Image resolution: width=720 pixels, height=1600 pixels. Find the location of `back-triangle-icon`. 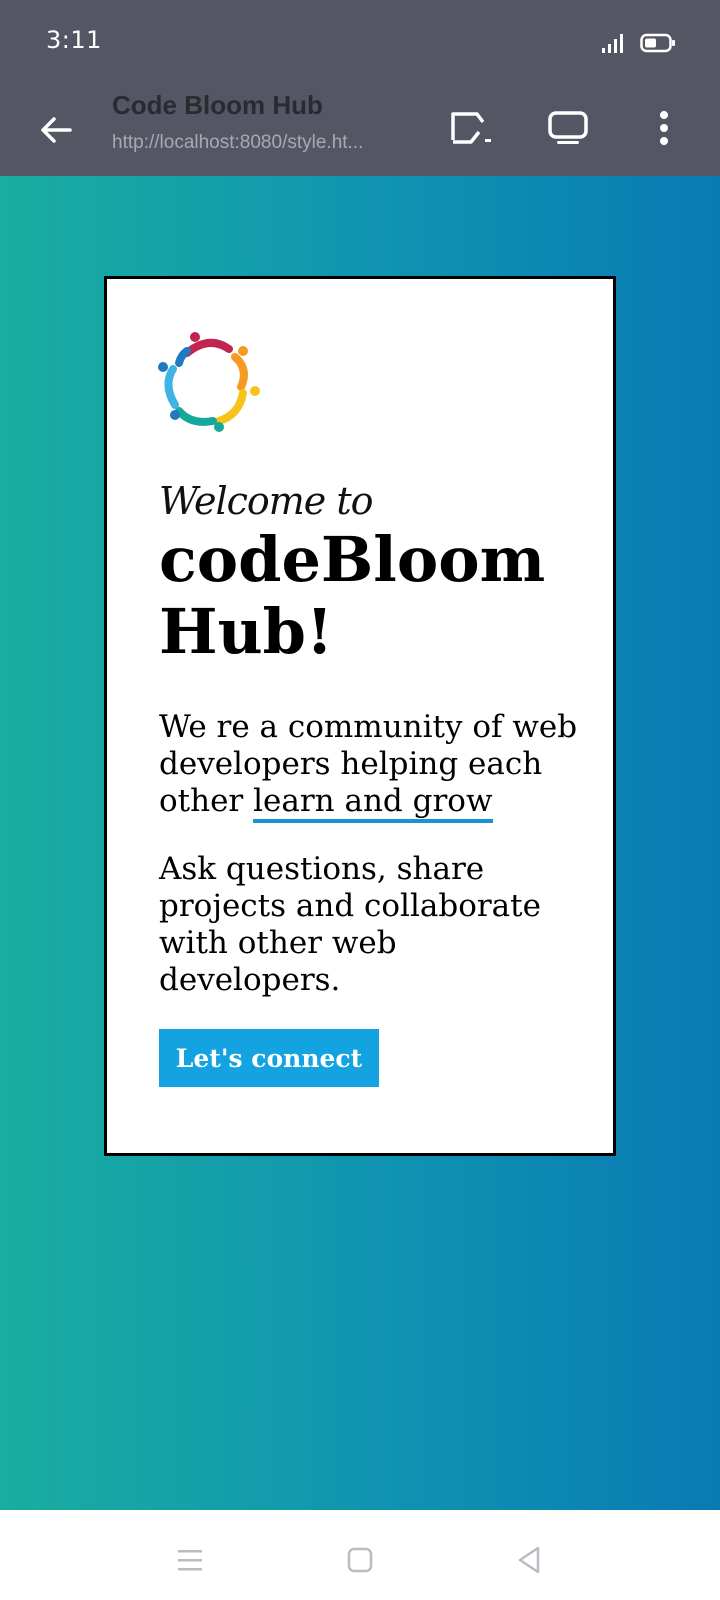

back-triangle-icon is located at coordinates (530, 1560).